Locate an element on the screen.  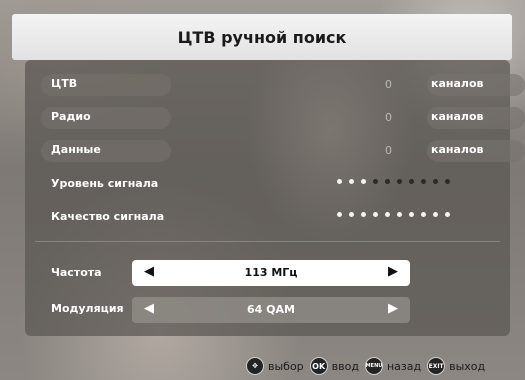
menu-icon: MENU is located at coordinates (373, 366).